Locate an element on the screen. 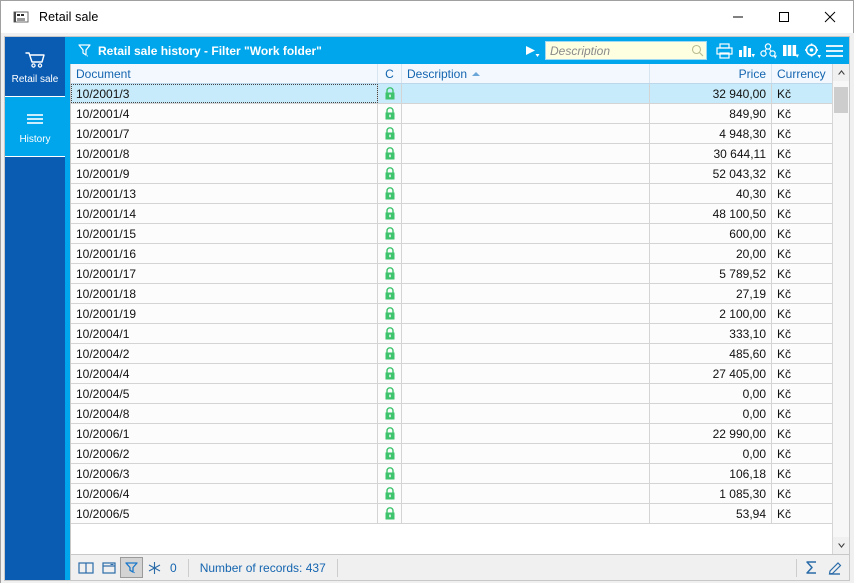  cell-document: 10/2004/8 is located at coordinates (224, 413).